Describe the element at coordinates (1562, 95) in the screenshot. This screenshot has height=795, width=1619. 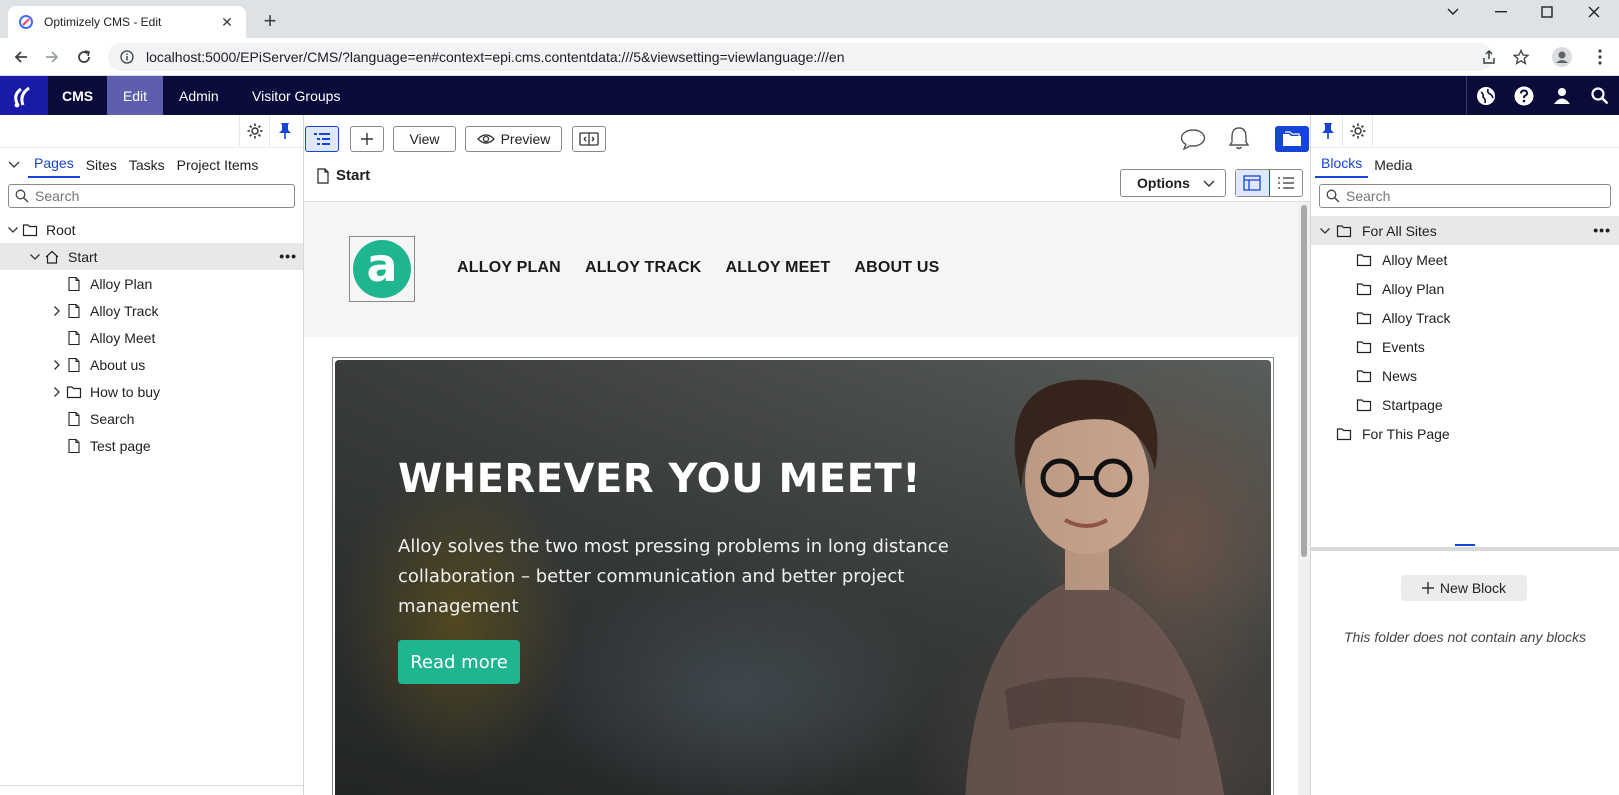
I see `user-icon` at that location.